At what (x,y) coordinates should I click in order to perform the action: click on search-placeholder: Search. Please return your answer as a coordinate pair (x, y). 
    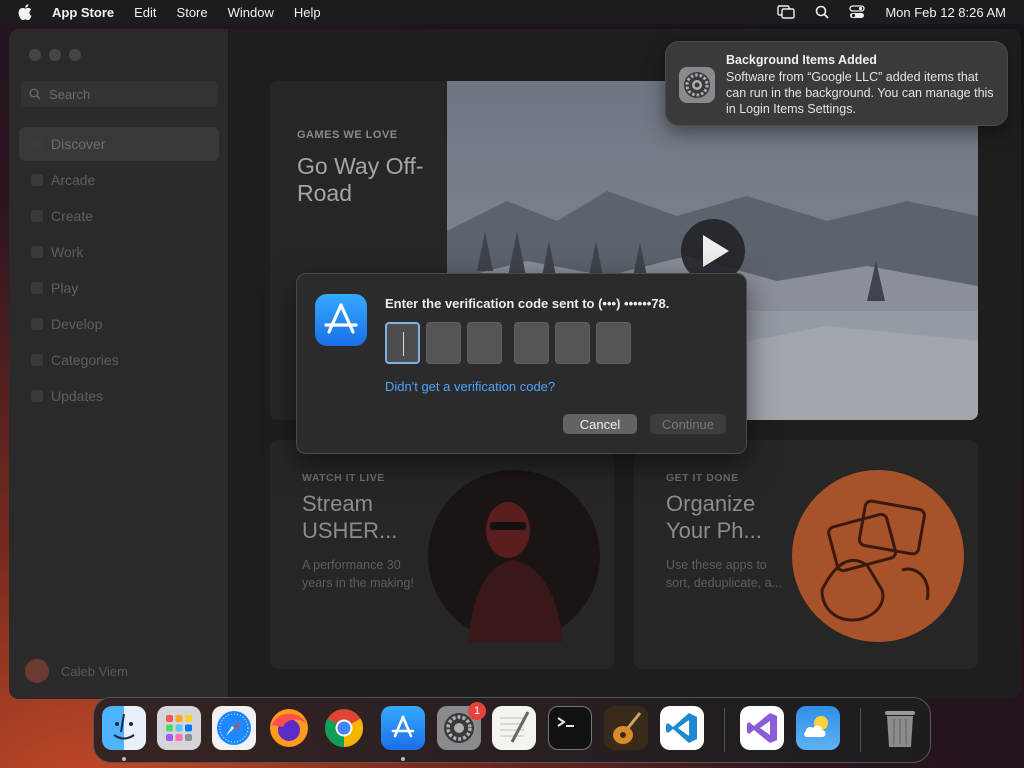
    Looking at the image, I should click on (70, 94).